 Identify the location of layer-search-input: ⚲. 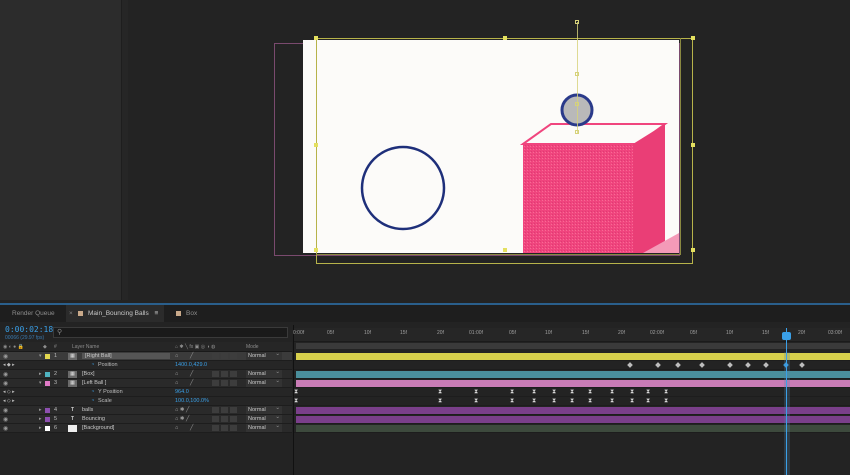
(170, 332).